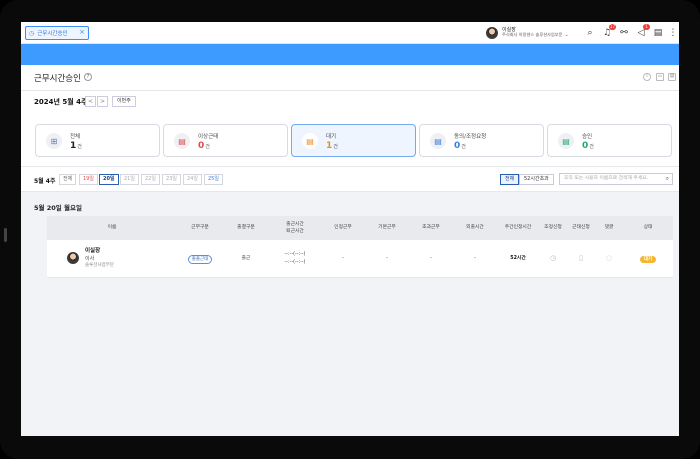 This screenshot has height=459, width=700. Describe the element at coordinates (52, 34) in the screenshot. I see `tab-label: 근무시간승인` at that location.